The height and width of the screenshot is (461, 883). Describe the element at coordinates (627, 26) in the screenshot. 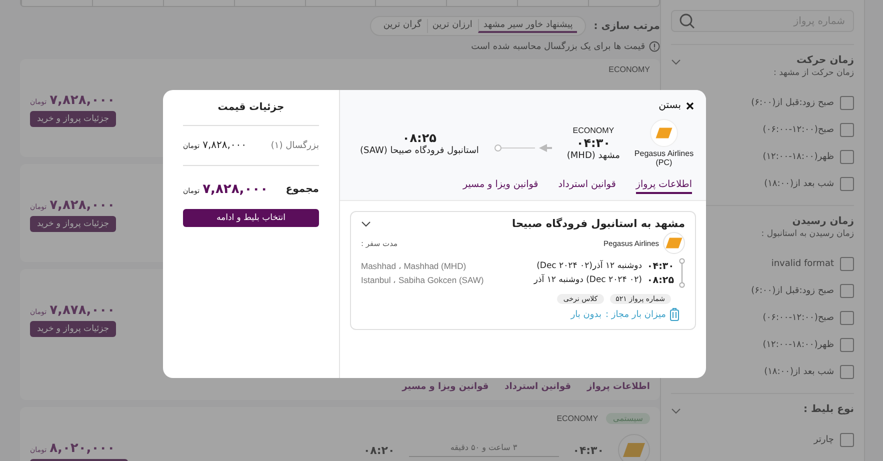

I see `sort-label: مرتب سازی :` at that location.